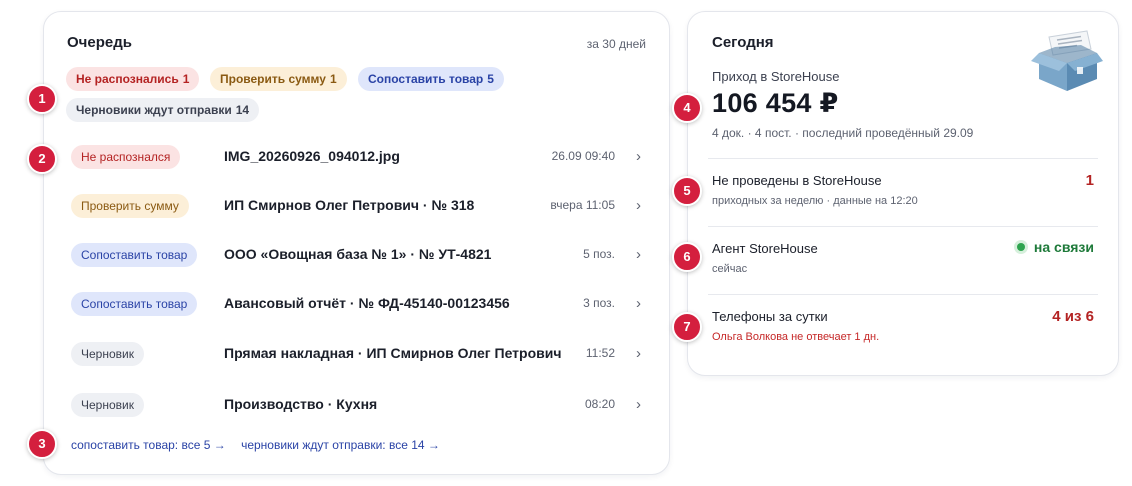 This screenshot has width=1132, height=486. Describe the element at coordinates (99, 42) in the screenshot. I see `queue-title: Очередь` at that location.